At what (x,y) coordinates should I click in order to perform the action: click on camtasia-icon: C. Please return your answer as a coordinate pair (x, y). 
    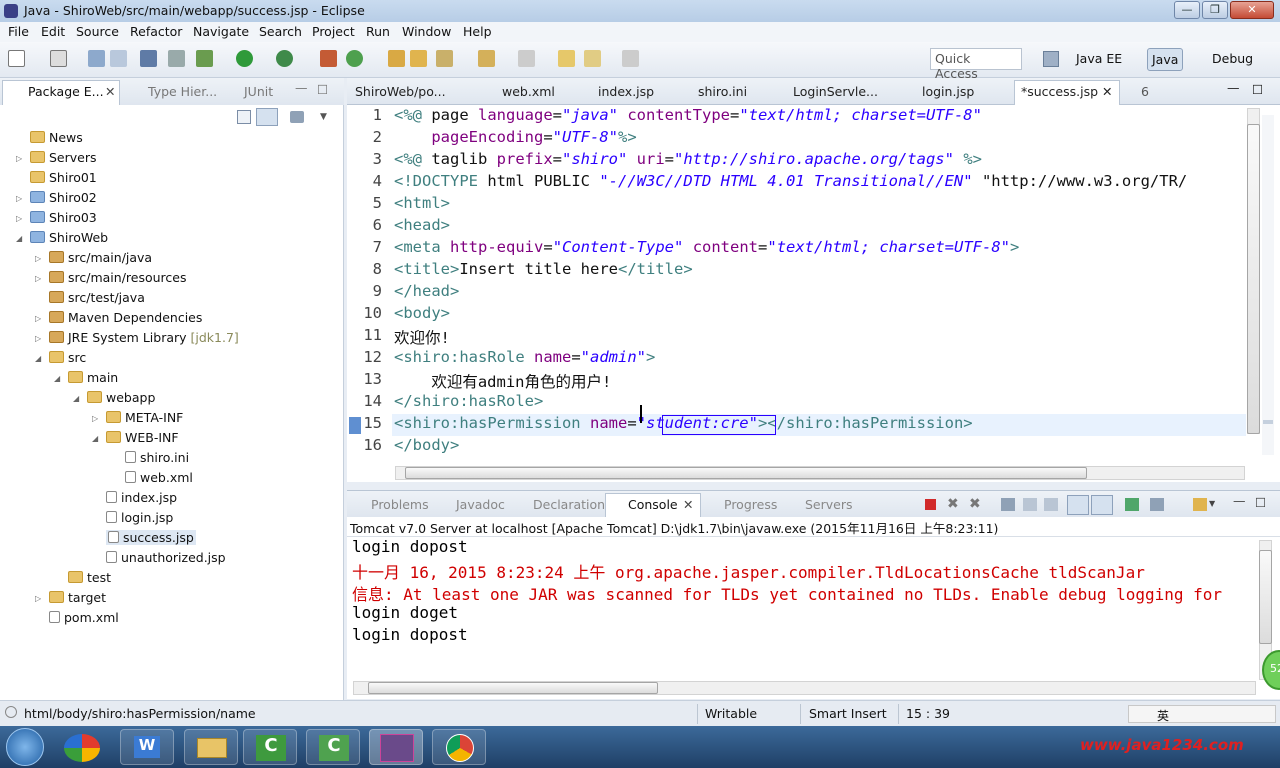
    Looking at the image, I should click on (270, 747).